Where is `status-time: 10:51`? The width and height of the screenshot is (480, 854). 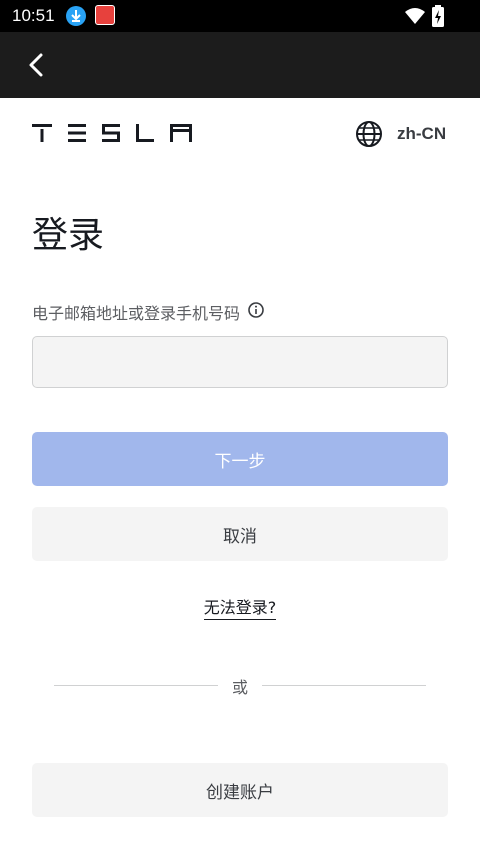
status-time: 10:51 is located at coordinates (33, 15).